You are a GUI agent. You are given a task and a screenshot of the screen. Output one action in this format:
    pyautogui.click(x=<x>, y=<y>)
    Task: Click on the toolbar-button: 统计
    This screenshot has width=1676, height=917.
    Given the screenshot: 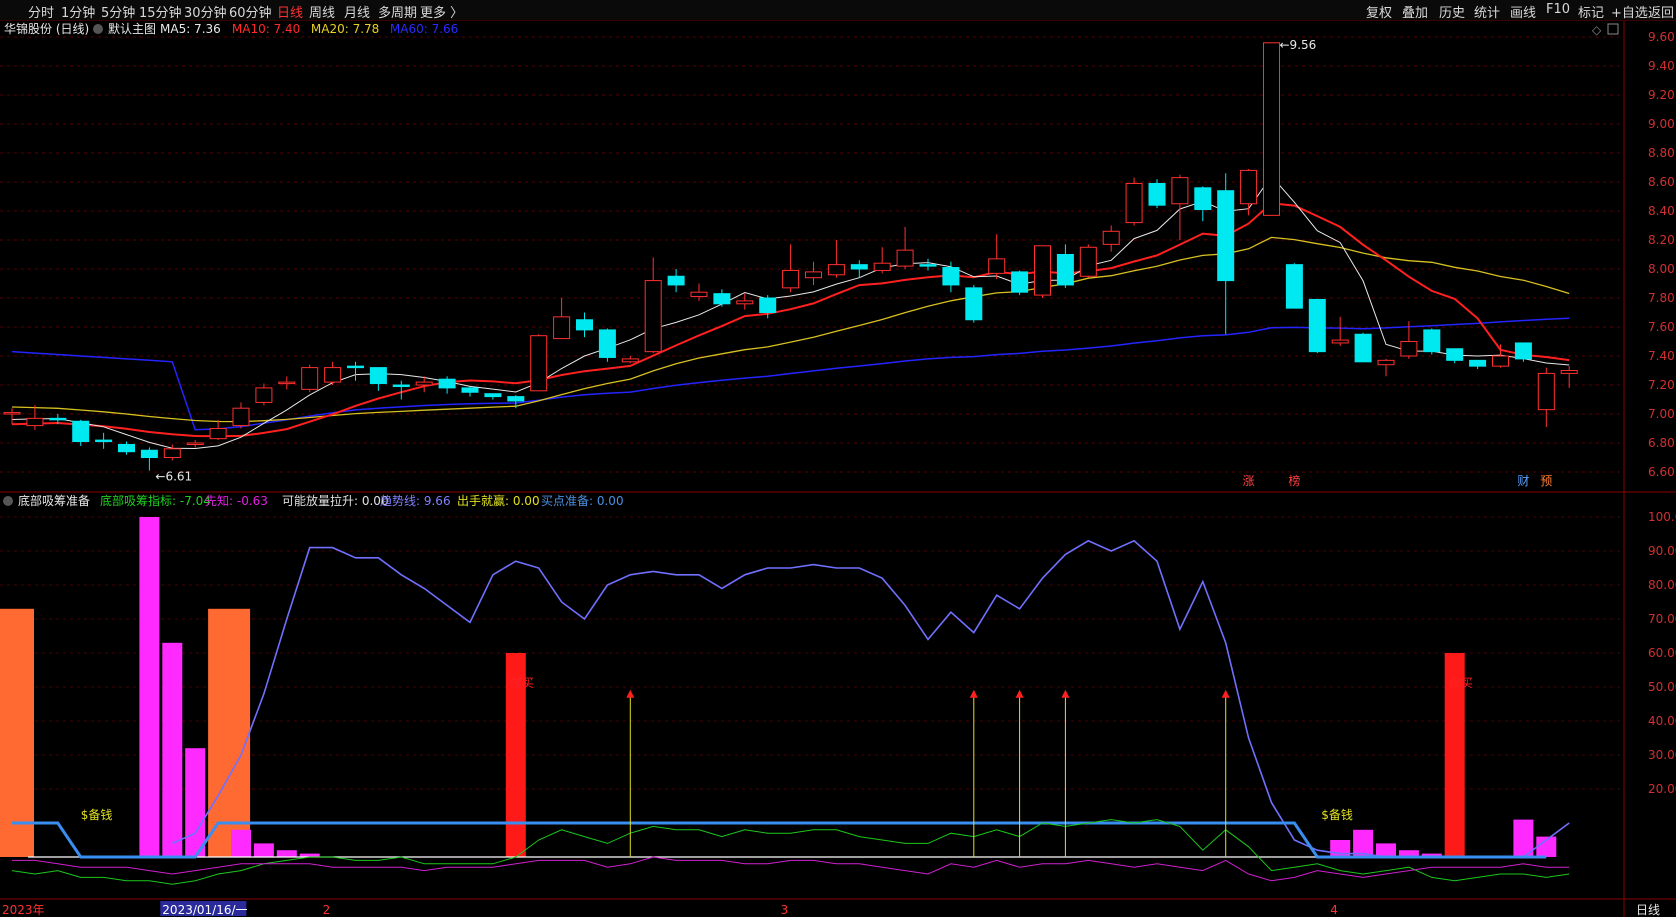 What is the action you would take?
    pyautogui.click(x=1487, y=11)
    